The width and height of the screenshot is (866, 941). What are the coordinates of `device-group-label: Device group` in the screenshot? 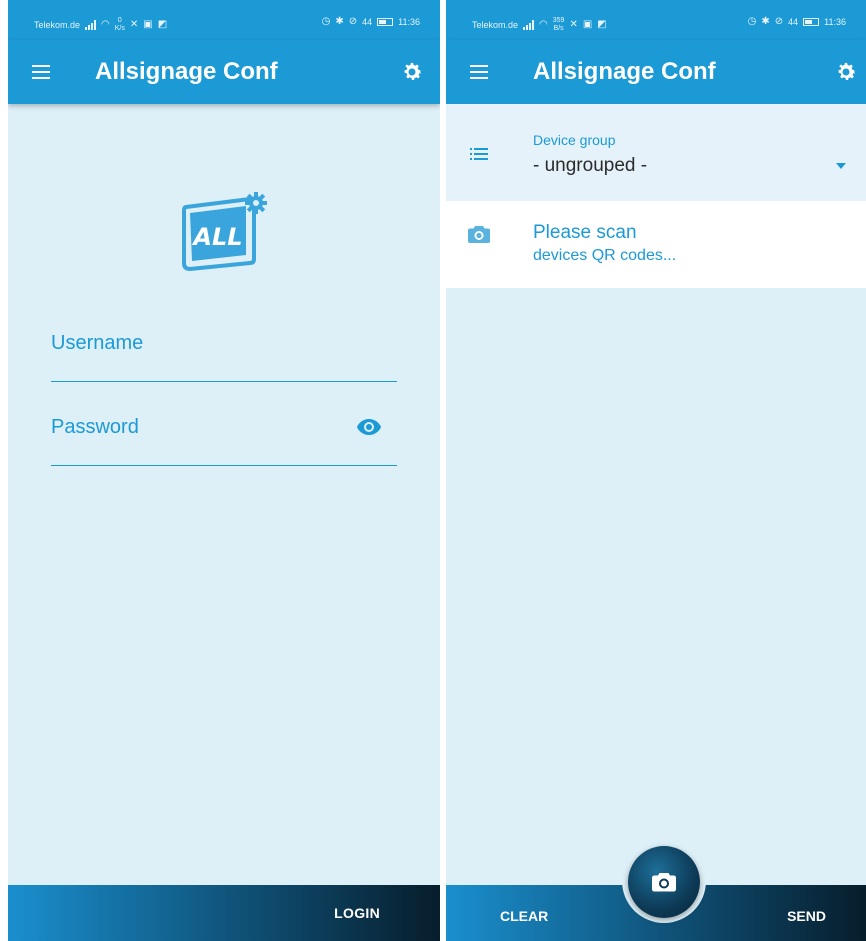 It's located at (574, 140).